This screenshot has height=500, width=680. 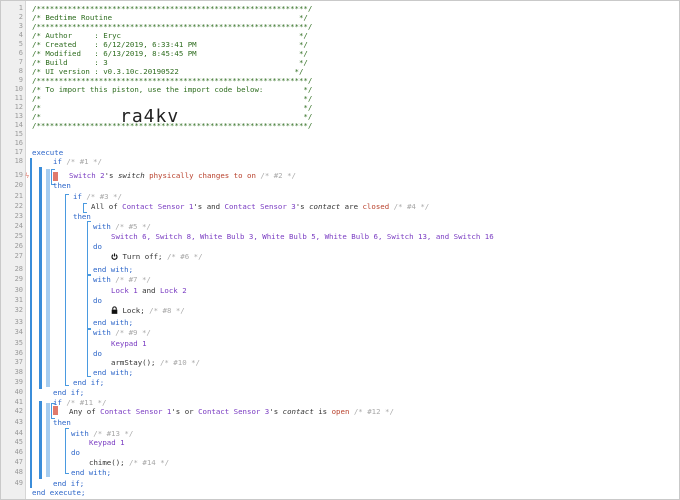 What do you see at coordinates (31, 323) in the screenshot?
I see `execute-block-bar` at bounding box center [31, 323].